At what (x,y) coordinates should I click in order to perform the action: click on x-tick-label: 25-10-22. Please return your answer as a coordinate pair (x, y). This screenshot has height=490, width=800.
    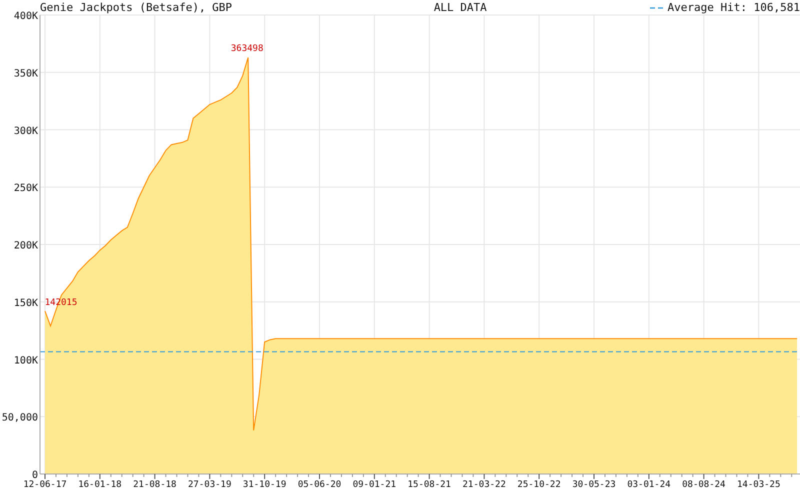
    Looking at the image, I should click on (539, 485).